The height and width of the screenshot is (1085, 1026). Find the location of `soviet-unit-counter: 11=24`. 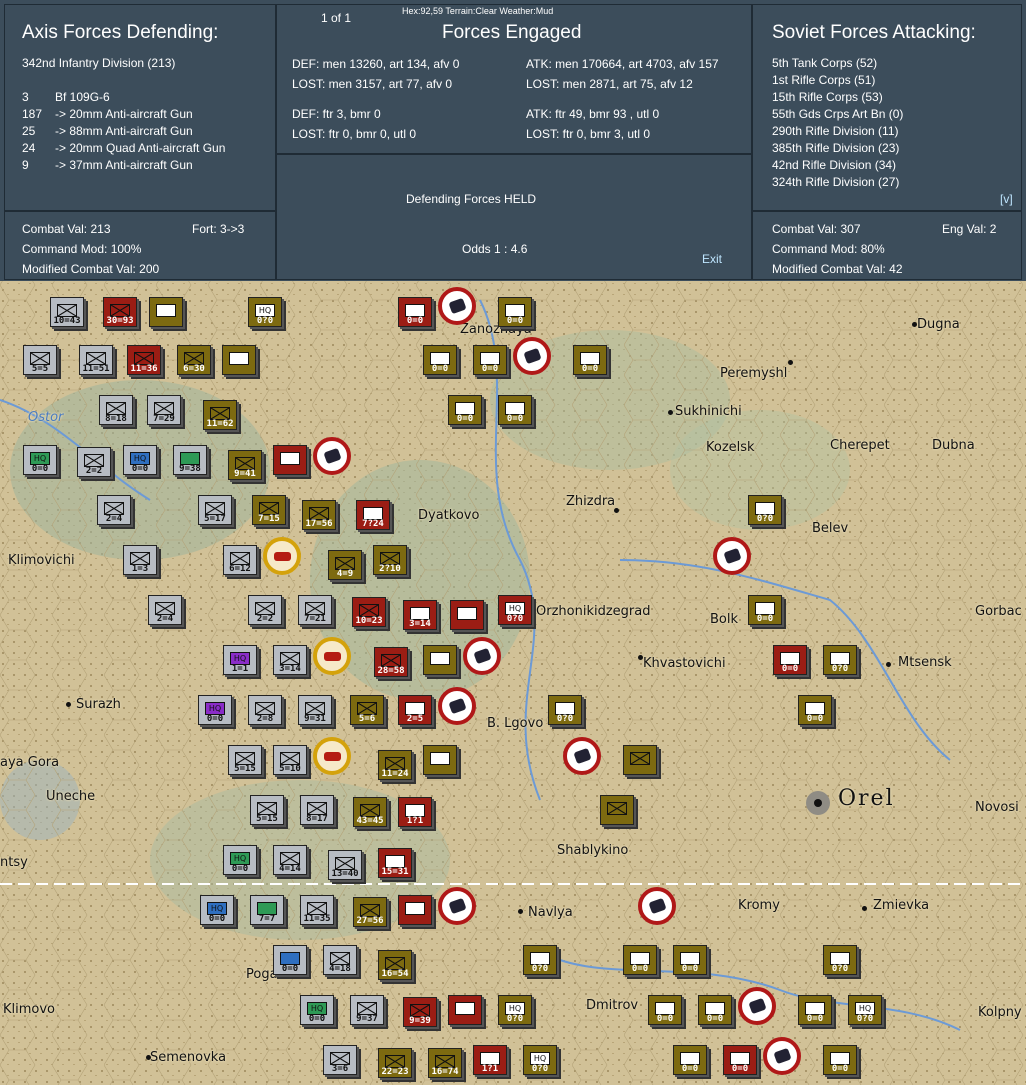

soviet-unit-counter: 11=24 is located at coordinates (395, 765).